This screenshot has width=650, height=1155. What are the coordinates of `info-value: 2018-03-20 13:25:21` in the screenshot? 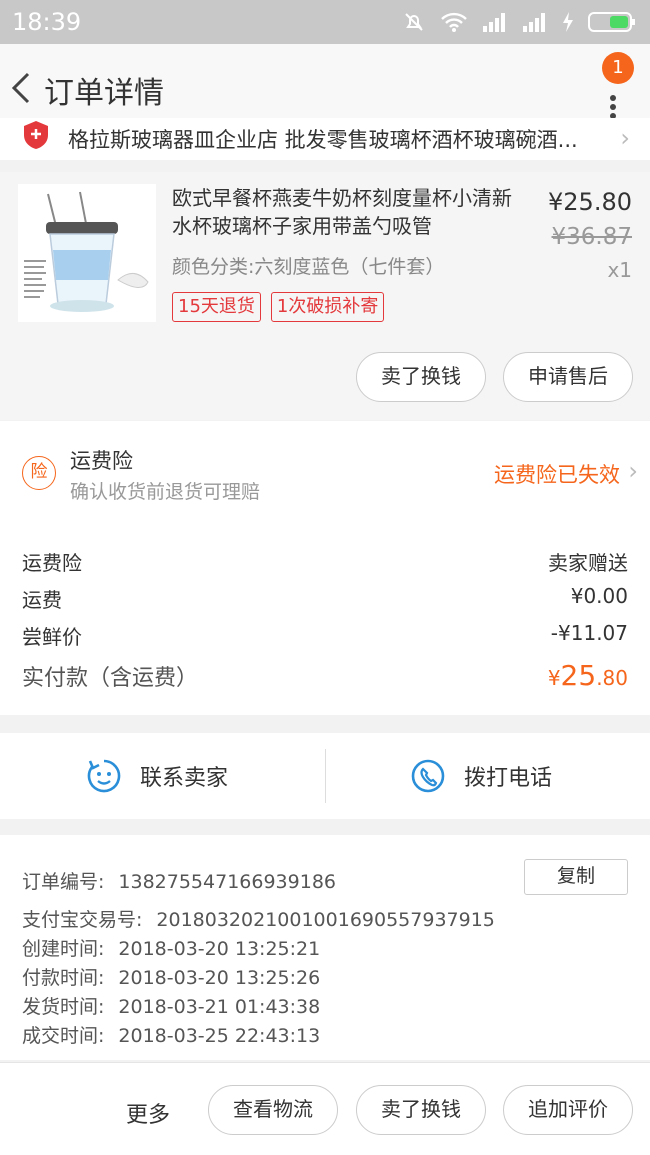 It's located at (219, 949).